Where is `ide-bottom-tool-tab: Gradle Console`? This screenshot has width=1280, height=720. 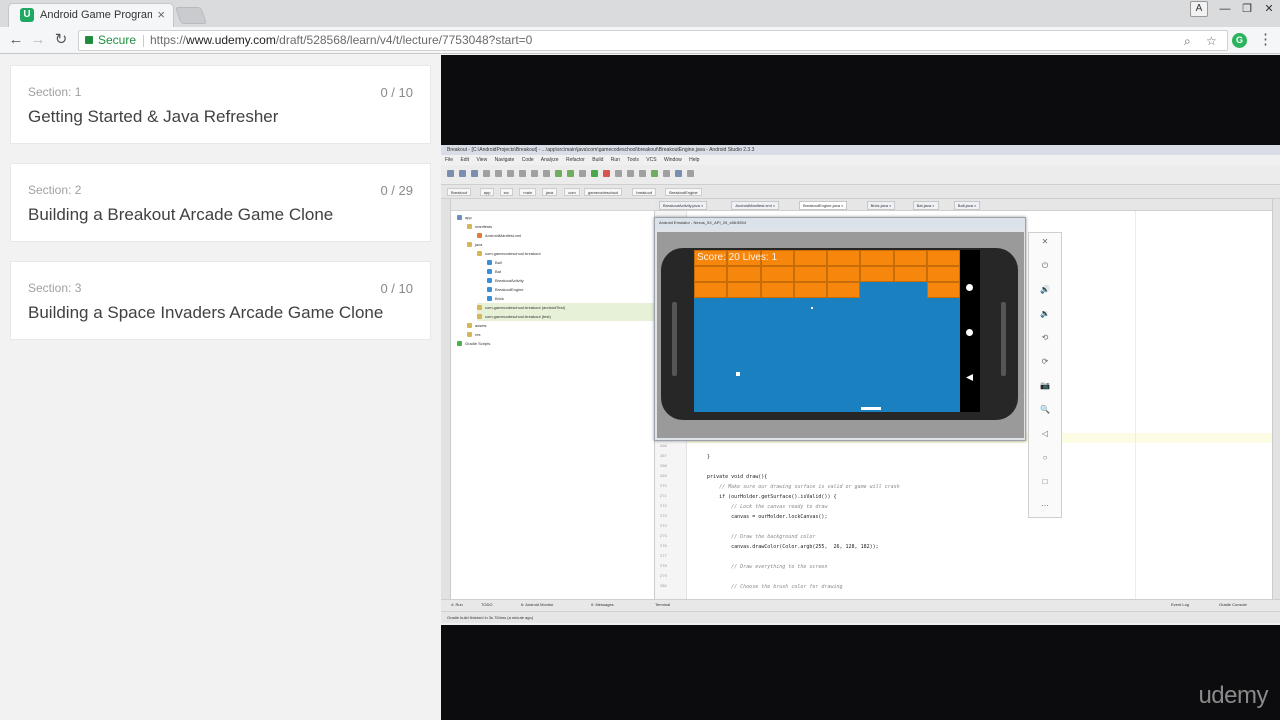 ide-bottom-tool-tab: Gradle Console is located at coordinates (1233, 604).